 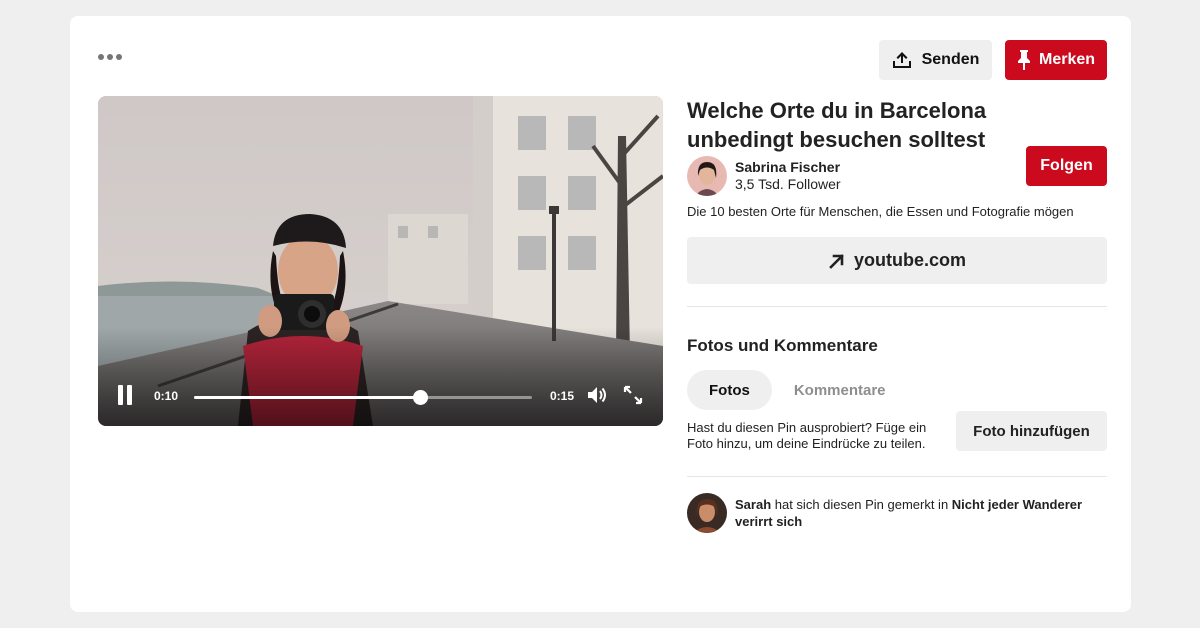 What do you see at coordinates (1066, 166) in the screenshot?
I see `follow-button: Folgen` at bounding box center [1066, 166].